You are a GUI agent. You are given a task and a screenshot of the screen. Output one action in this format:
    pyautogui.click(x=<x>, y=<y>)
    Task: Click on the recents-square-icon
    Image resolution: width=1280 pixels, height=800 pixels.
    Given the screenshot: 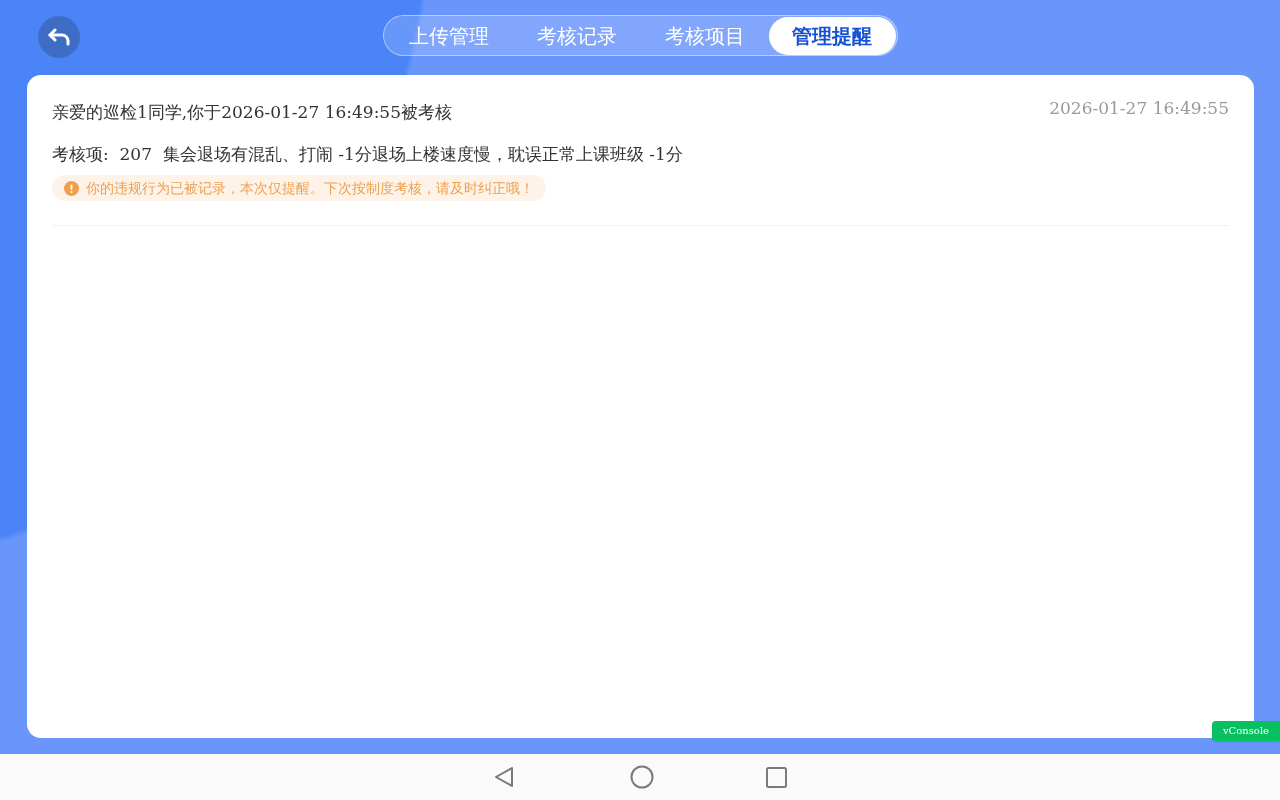 What is the action you would take?
    pyautogui.click(x=776, y=777)
    